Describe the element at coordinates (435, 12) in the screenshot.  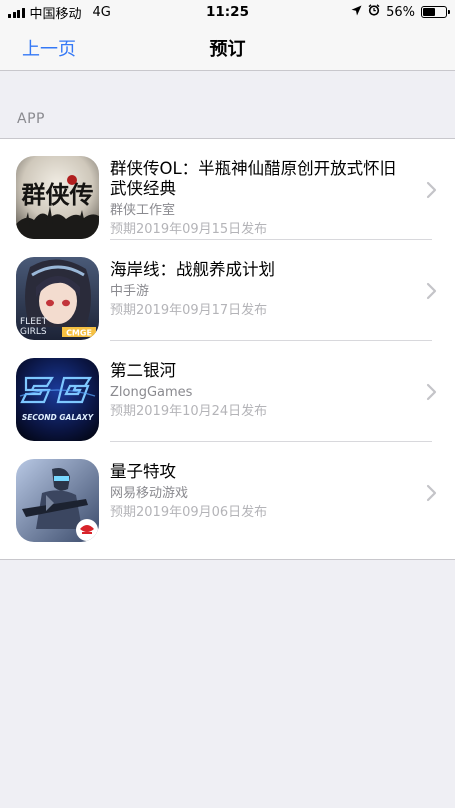
I see `battery-icon` at that location.